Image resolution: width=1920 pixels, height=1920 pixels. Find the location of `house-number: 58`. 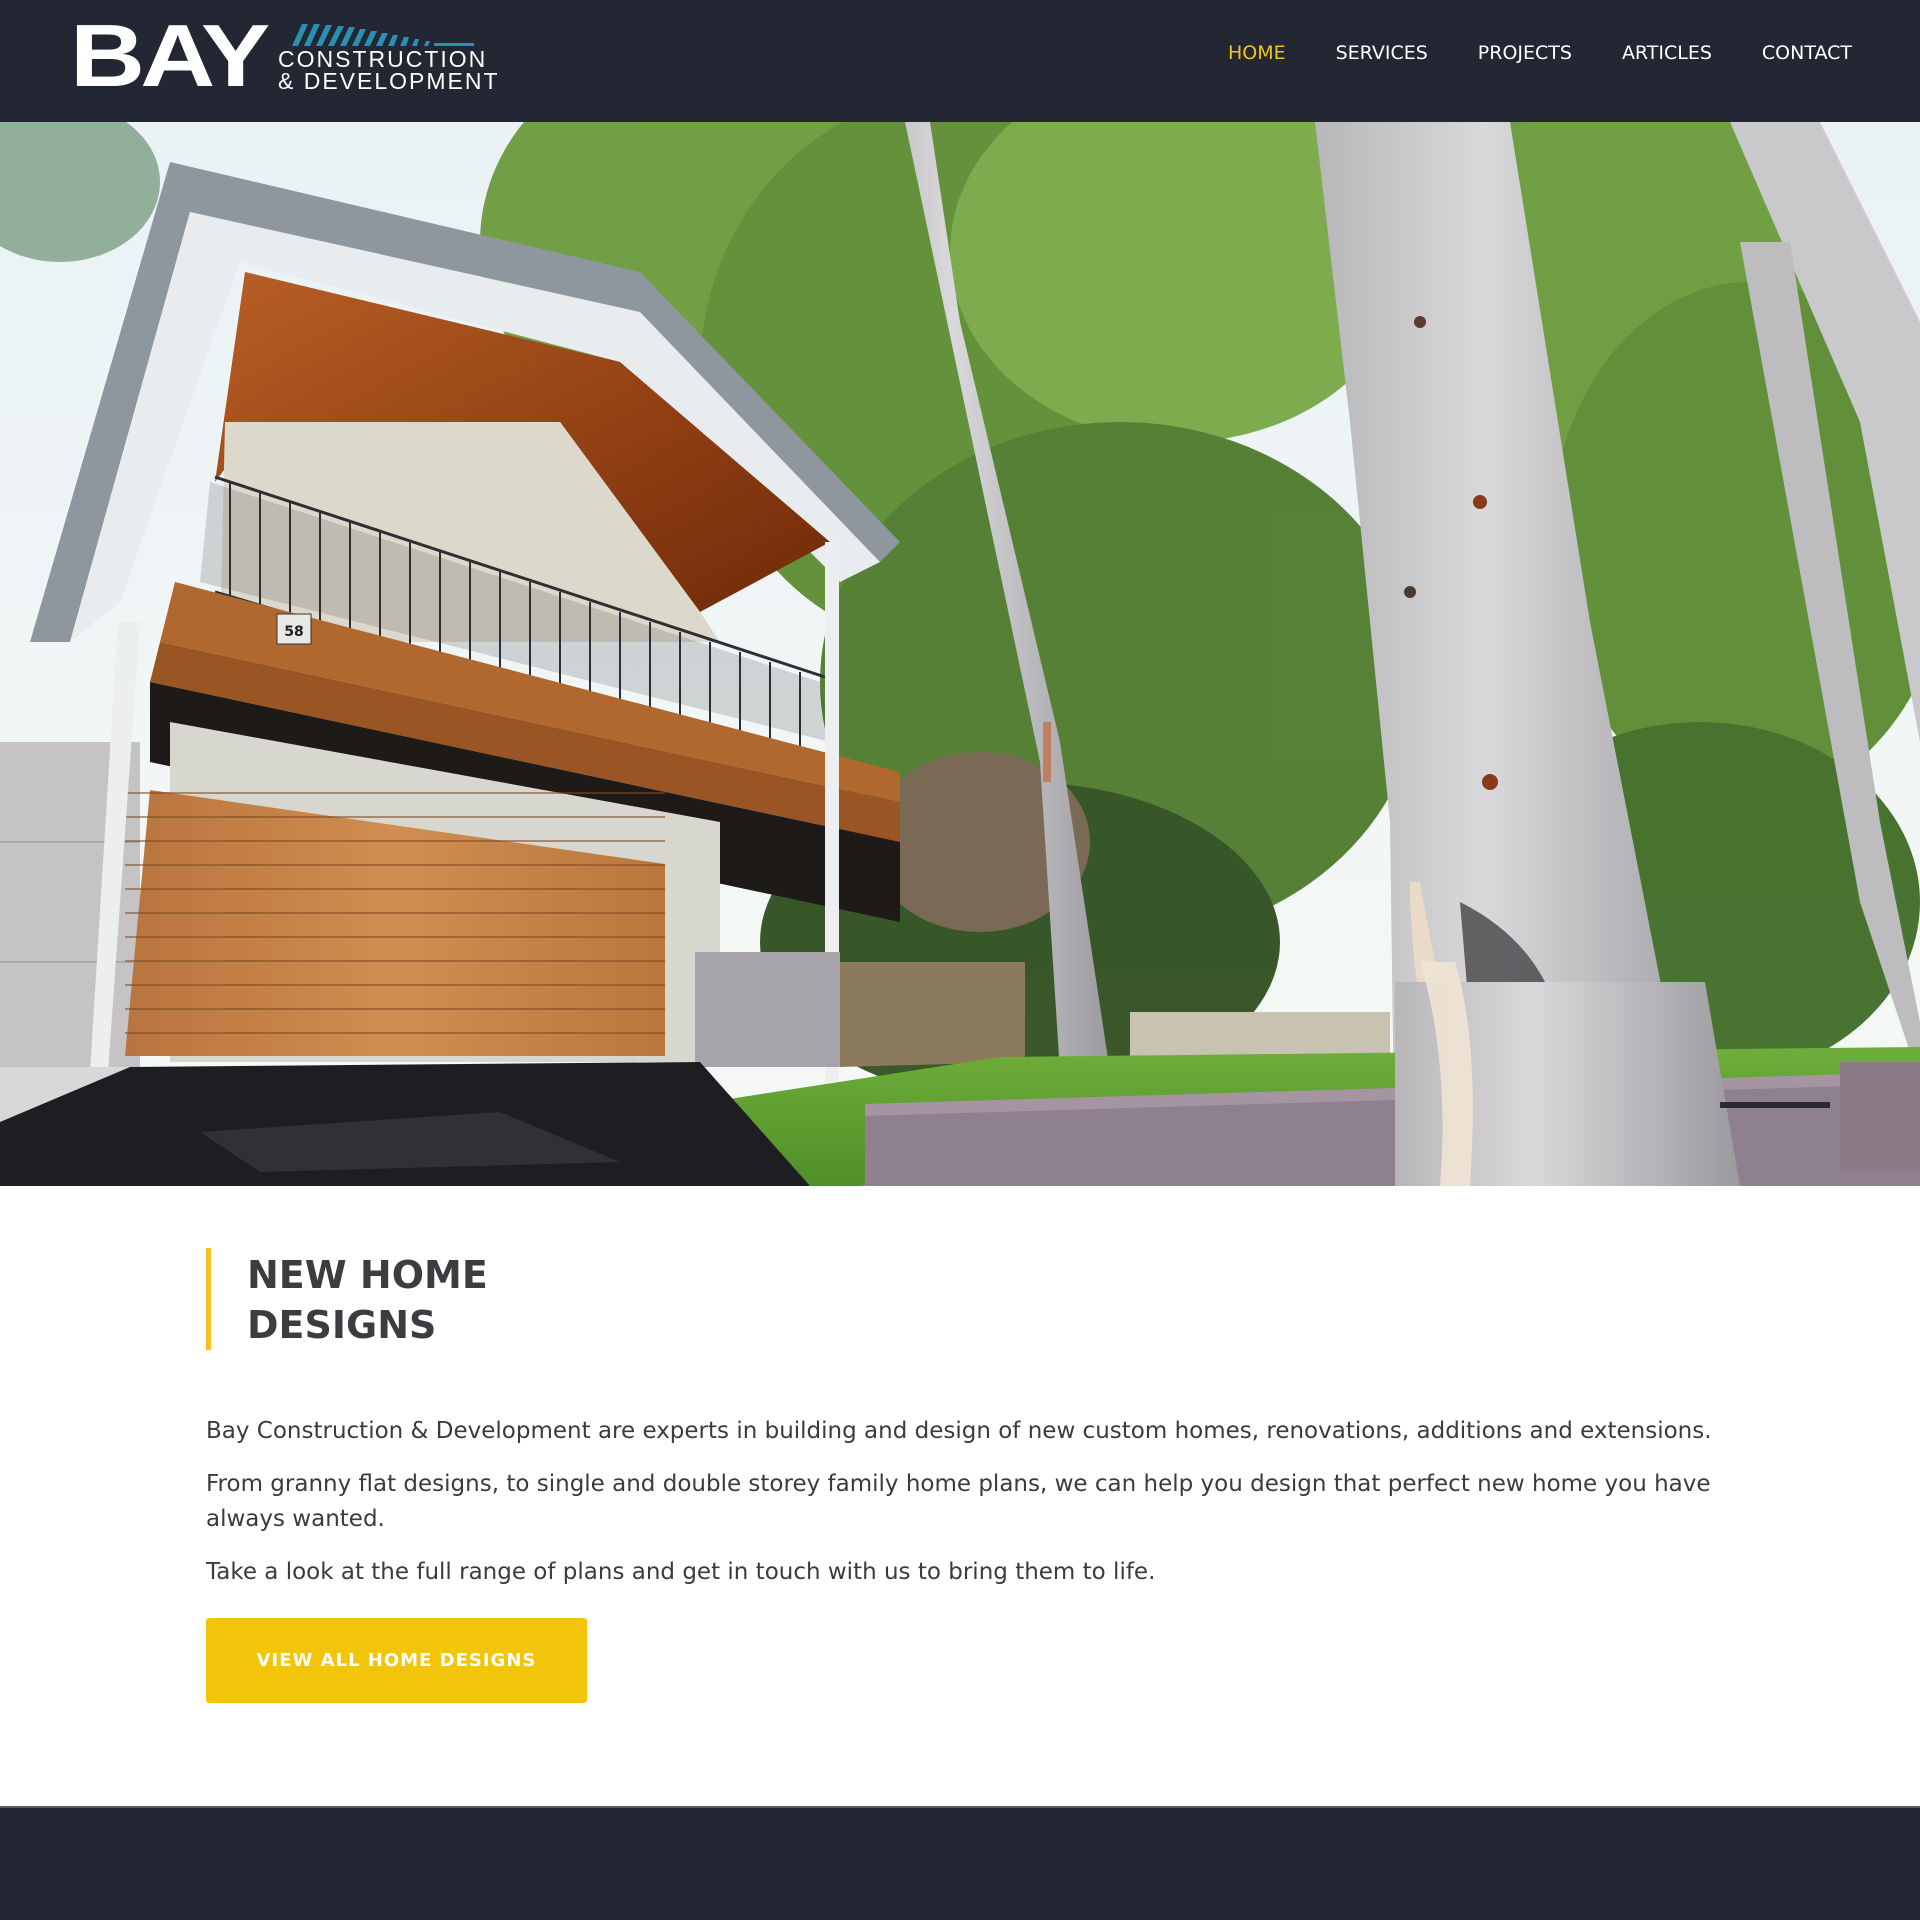

house-number: 58 is located at coordinates (293, 632).